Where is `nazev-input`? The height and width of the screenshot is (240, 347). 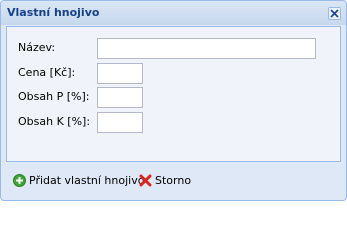
nazev-input is located at coordinates (206, 48).